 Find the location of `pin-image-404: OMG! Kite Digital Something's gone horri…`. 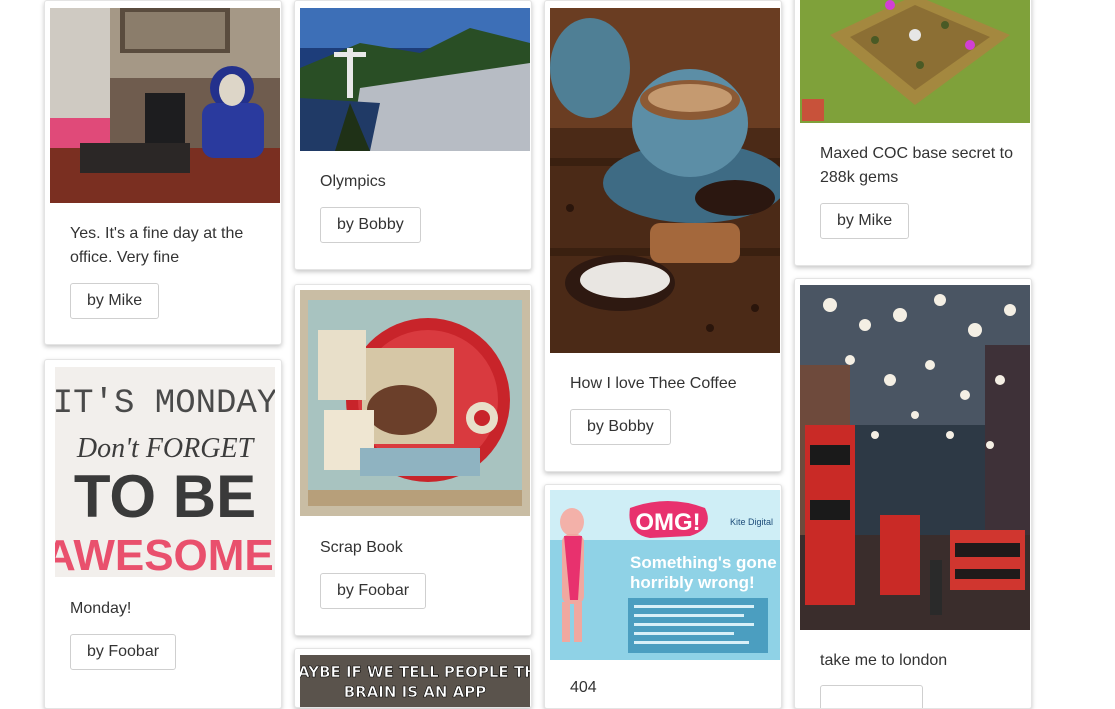

pin-image-404: OMG! Kite Digital Something's gone horri… is located at coordinates (665, 575).